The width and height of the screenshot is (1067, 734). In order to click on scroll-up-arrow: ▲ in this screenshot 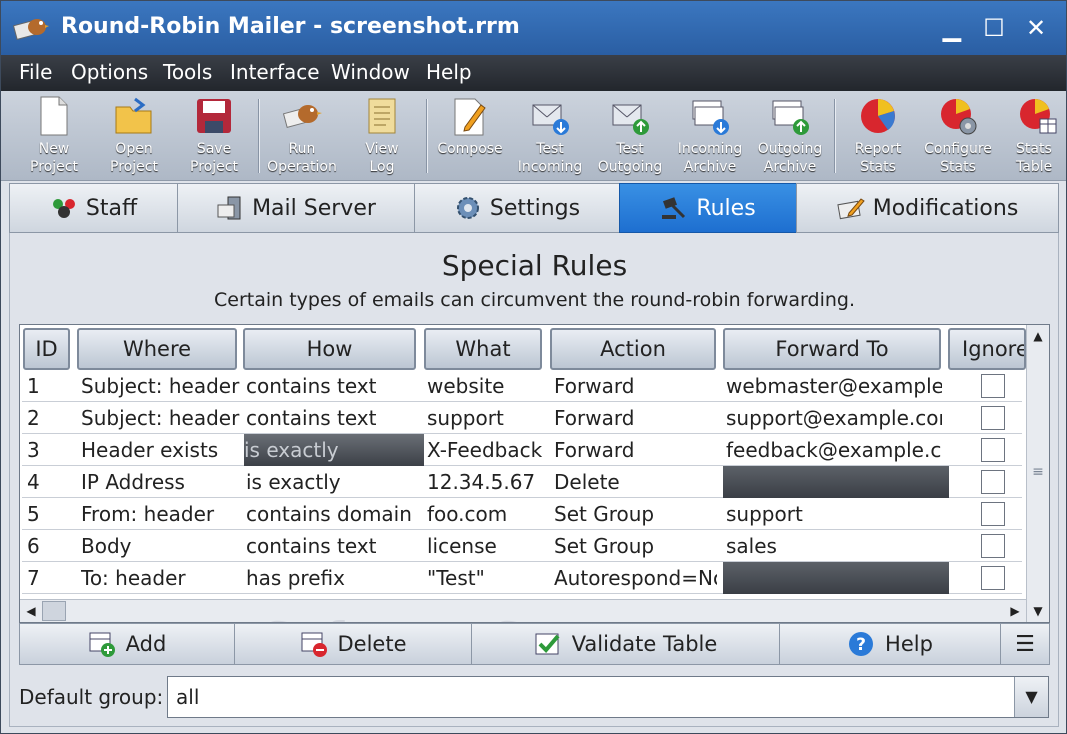, I will do `click(1038, 336)`.